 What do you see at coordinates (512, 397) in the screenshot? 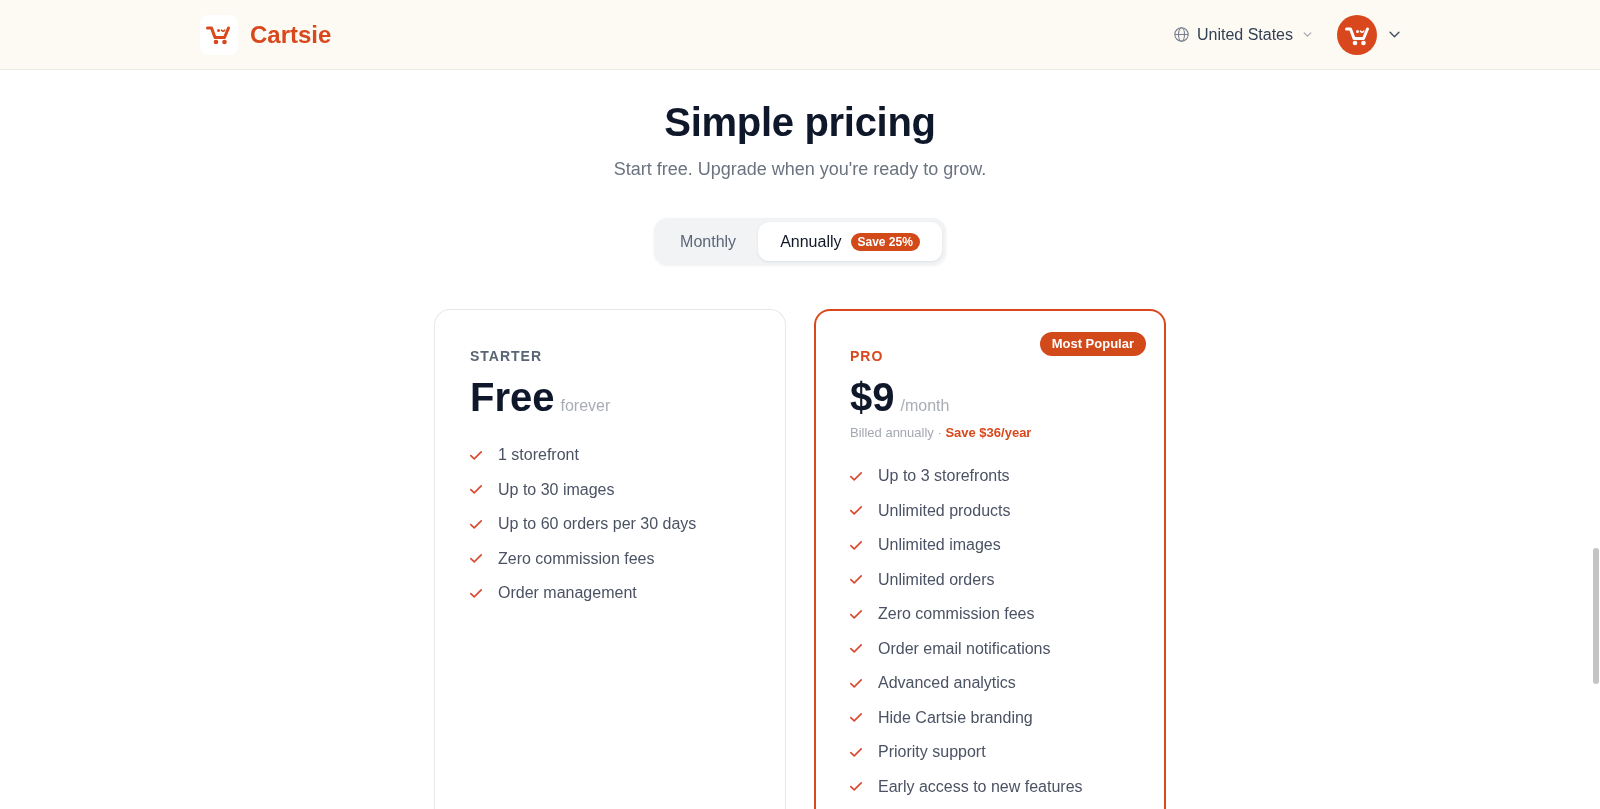
I see `plan-price: Free` at bounding box center [512, 397].